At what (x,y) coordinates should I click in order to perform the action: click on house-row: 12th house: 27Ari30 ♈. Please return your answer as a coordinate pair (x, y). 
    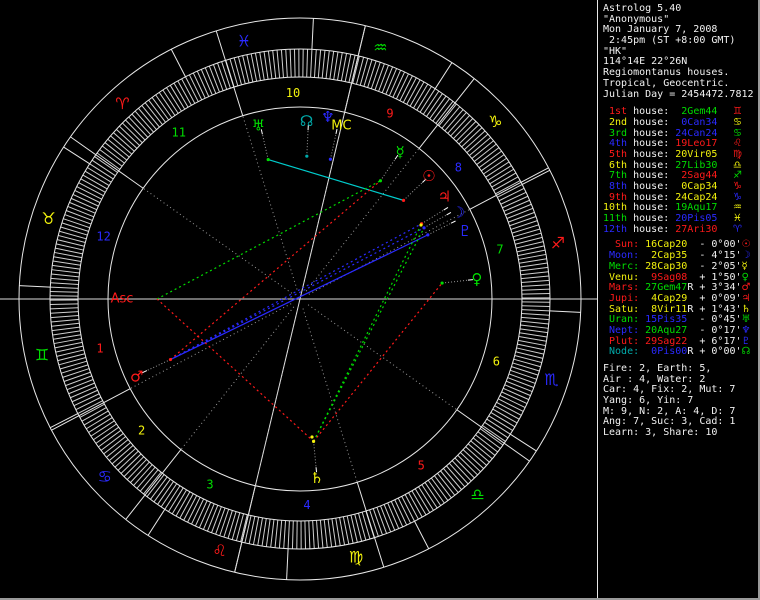
    Looking at the image, I should click on (678, 229).